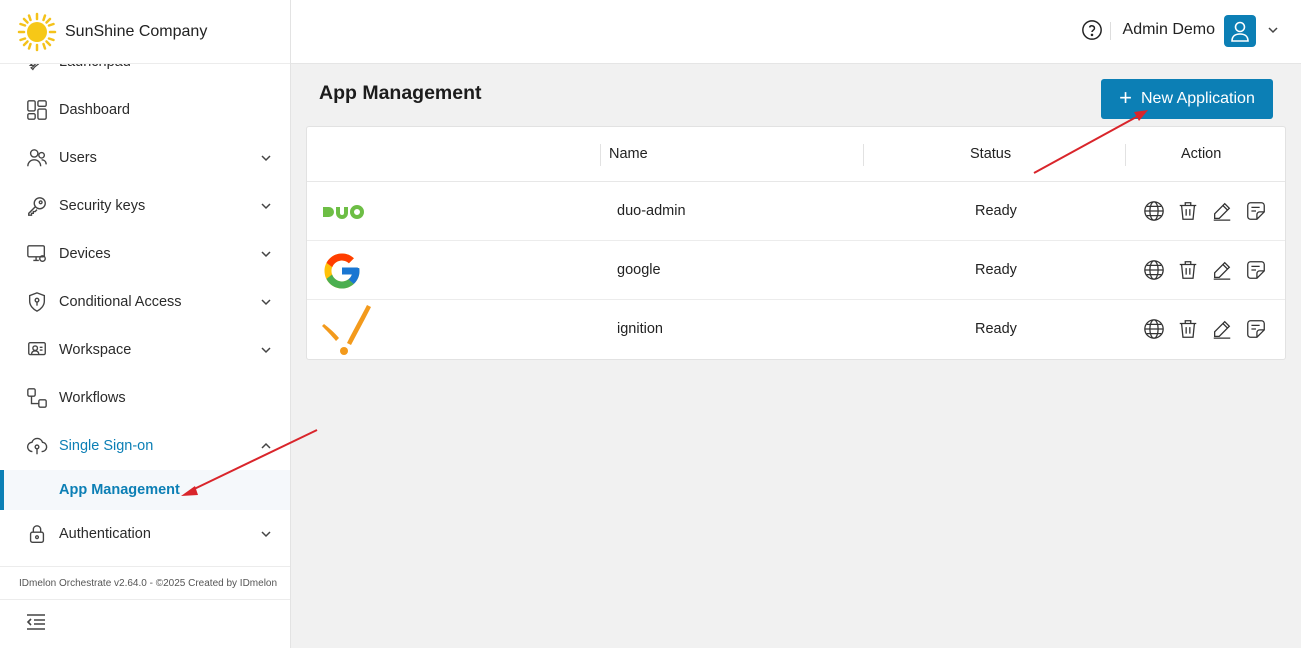 This screenshot has width=1301, height=648. Describe the element at coordinates (351, 271) in the screenshot. I see `google-logo` at that location.